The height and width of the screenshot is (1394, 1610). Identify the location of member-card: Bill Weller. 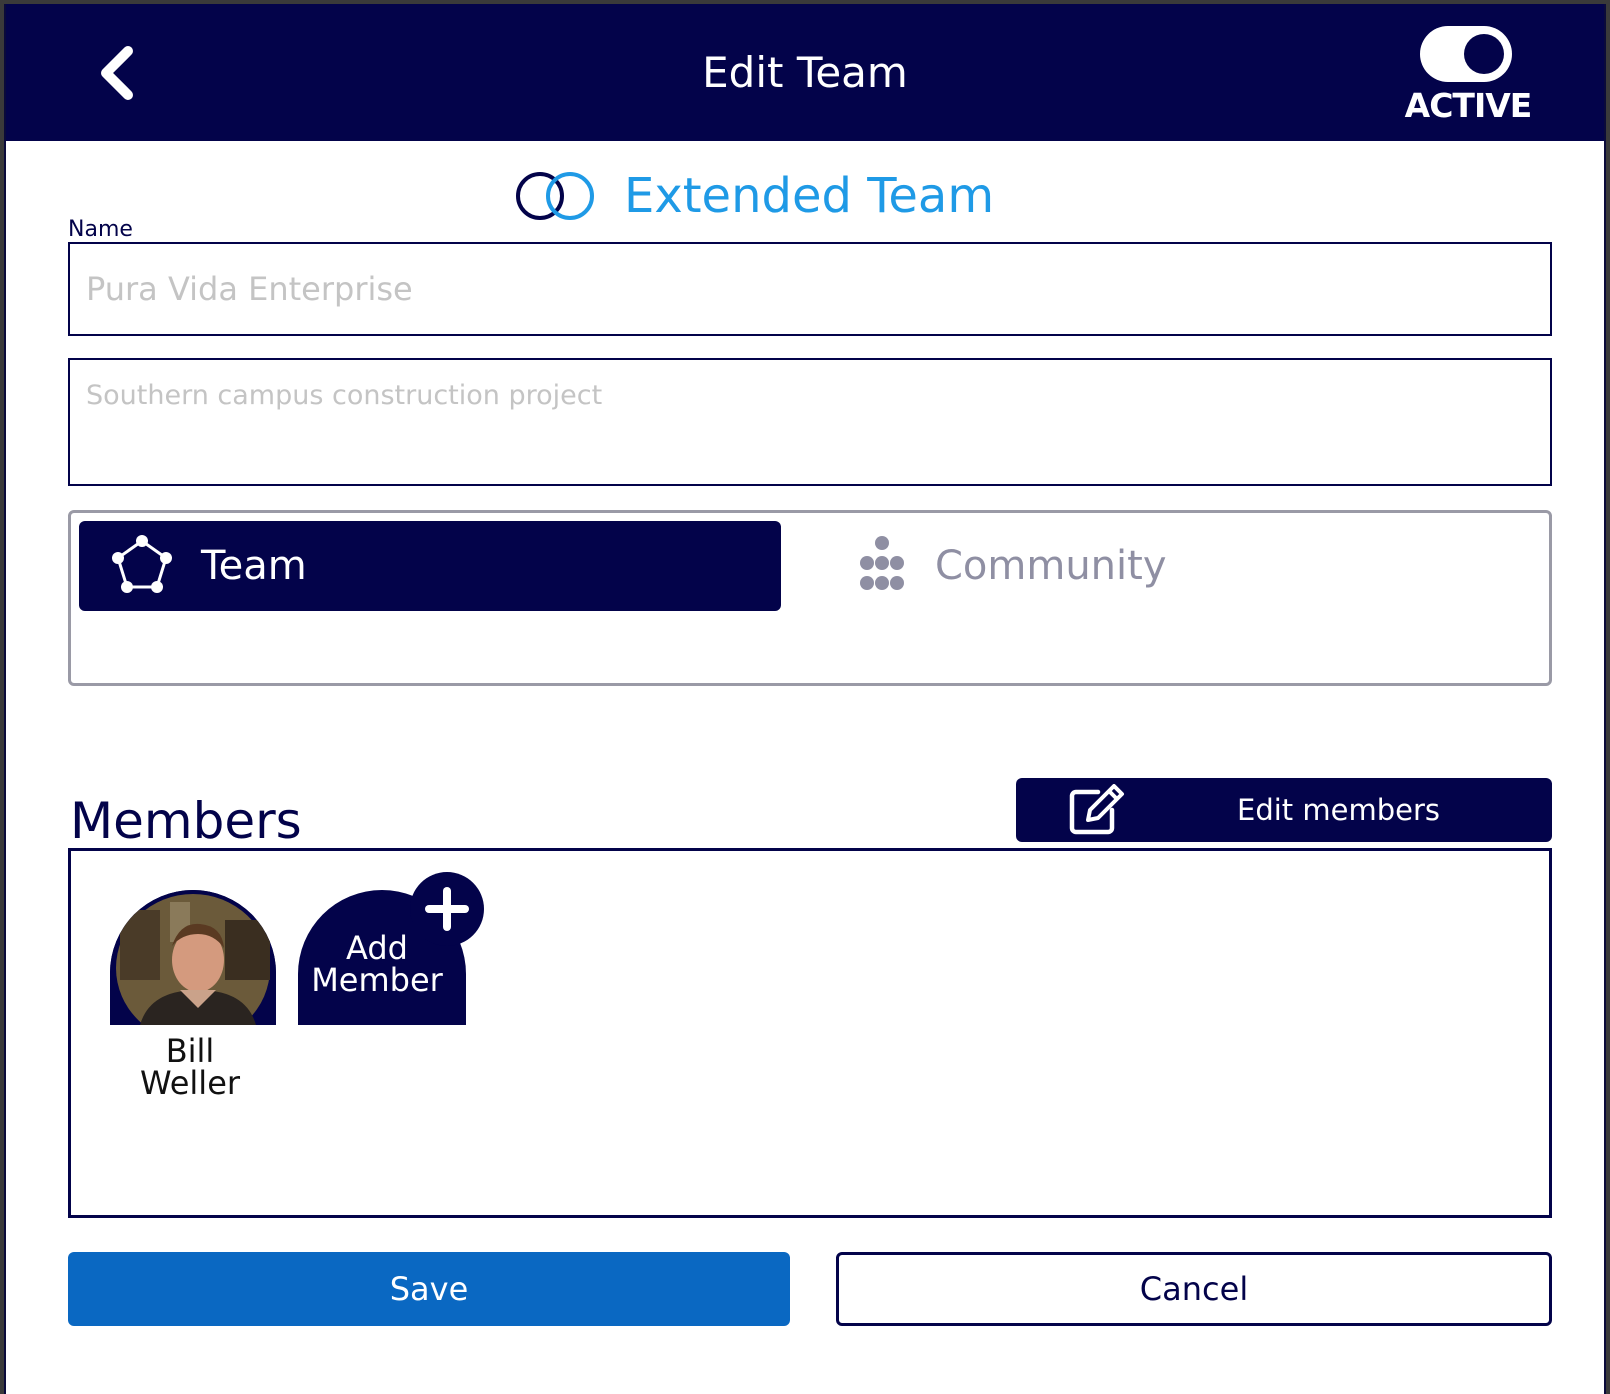
(194, 994).